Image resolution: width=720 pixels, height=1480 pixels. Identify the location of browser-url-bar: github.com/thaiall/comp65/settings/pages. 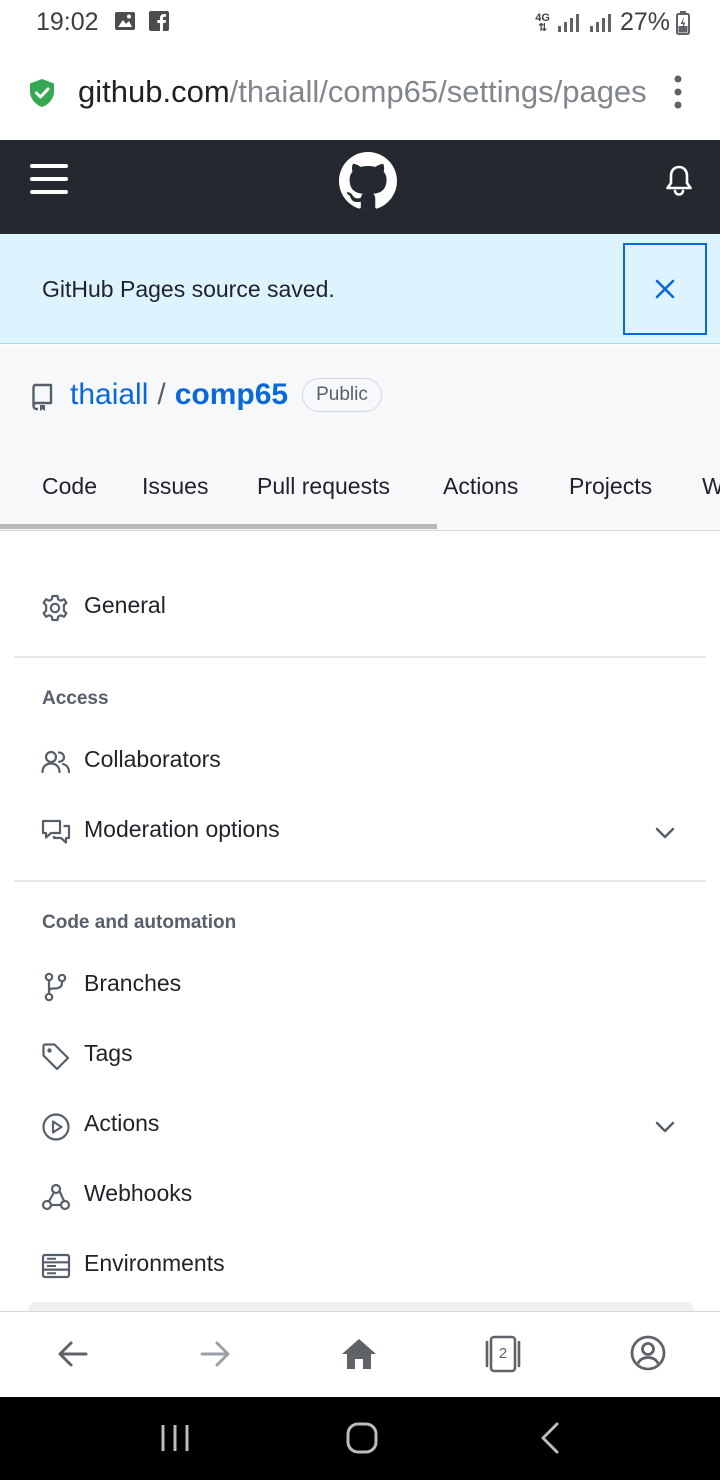
(360, 93).